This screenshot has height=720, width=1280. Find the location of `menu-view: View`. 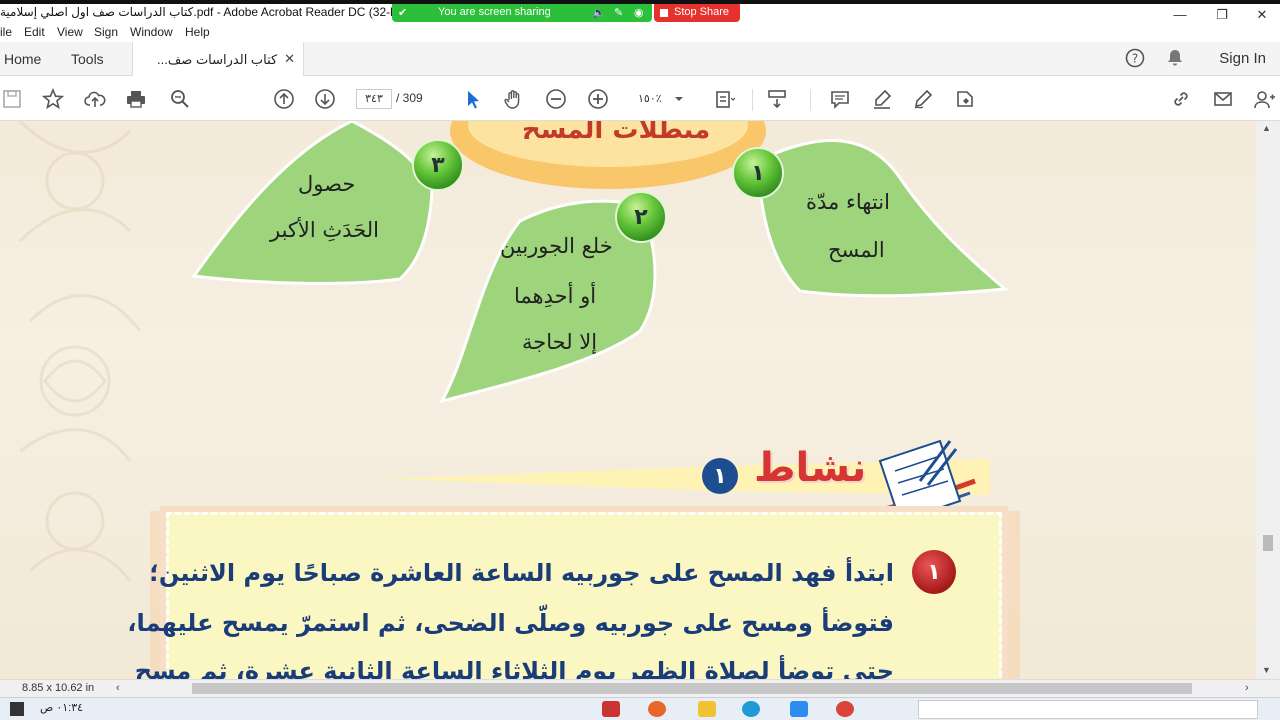

menu-view: View is located at coordinates (70, 32).